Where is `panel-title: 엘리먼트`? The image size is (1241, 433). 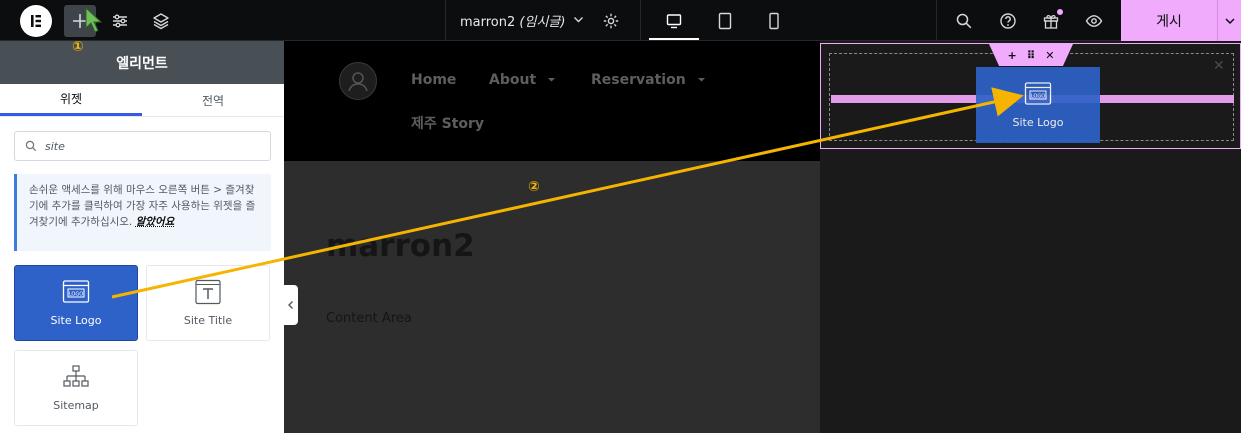 panel-title: 엘리먼트 is located at coordinates (142, 62).